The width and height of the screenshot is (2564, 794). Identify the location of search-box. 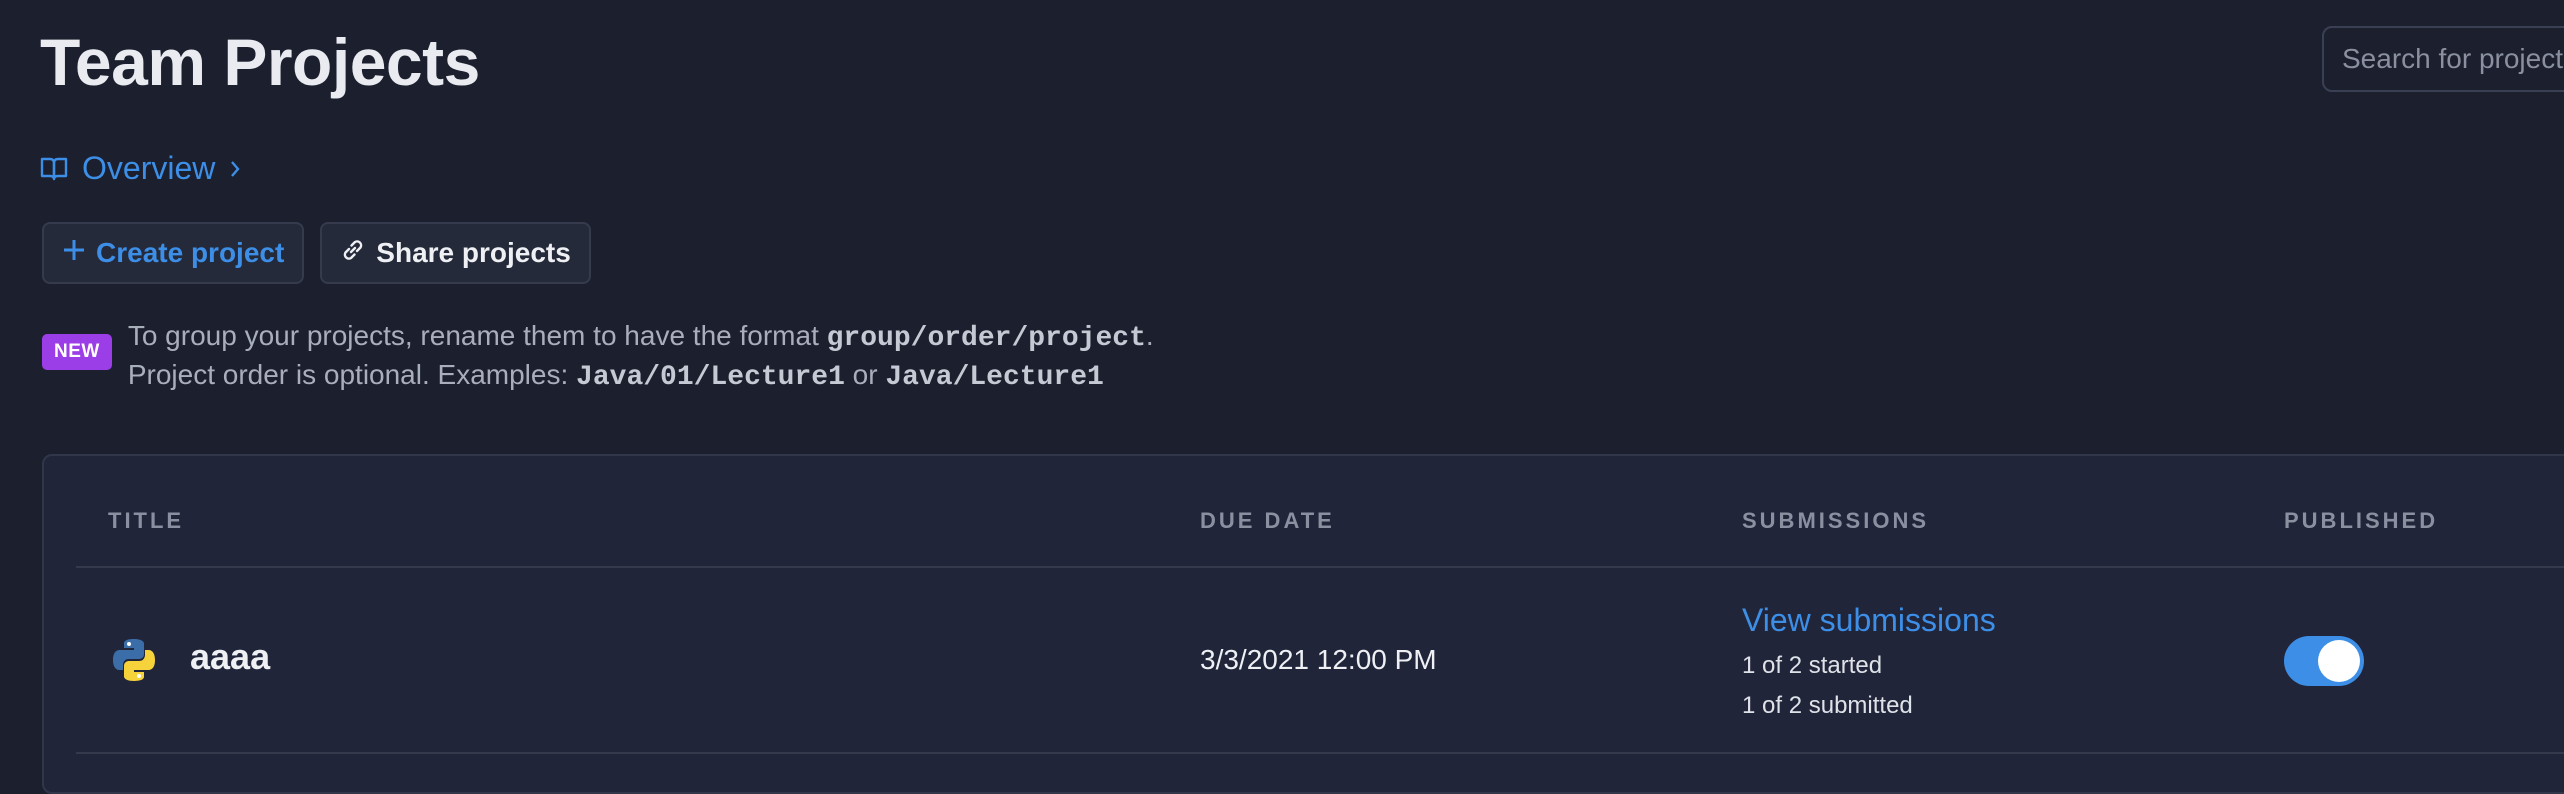
(2443, 59).